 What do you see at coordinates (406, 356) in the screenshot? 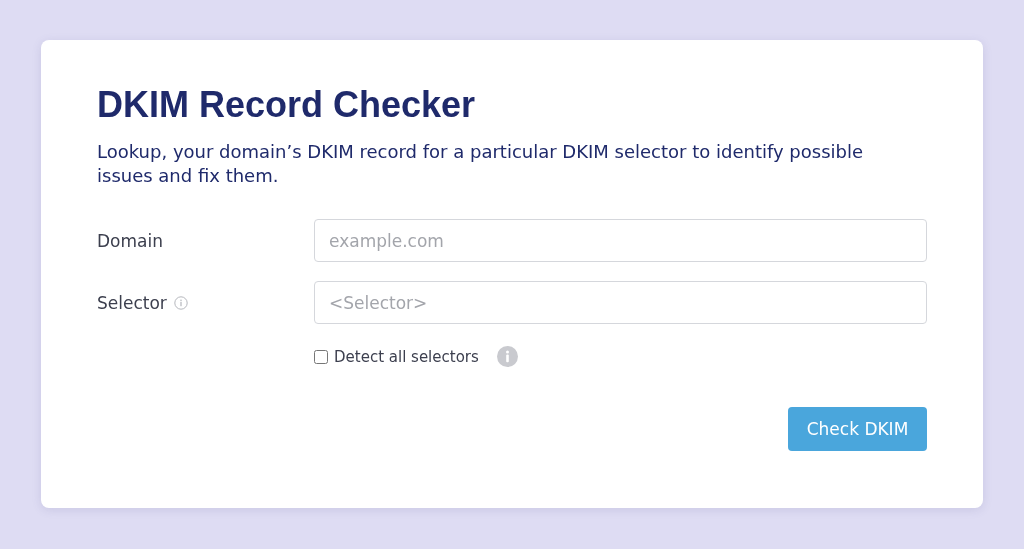
I see `checkbox-label: Detect all selectors` at bounding box center [406, 356].